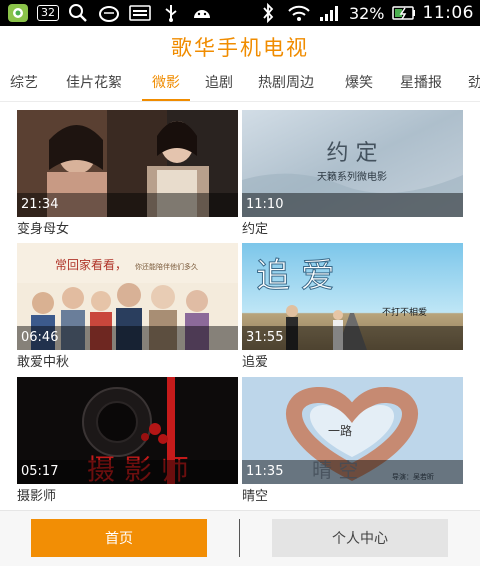 Image resolution: width=480 pixels, height=566 pixels. Describe the element at coordinates (166, 84) in the screenshot. I see `tab-micro-films: 微影` at that location.